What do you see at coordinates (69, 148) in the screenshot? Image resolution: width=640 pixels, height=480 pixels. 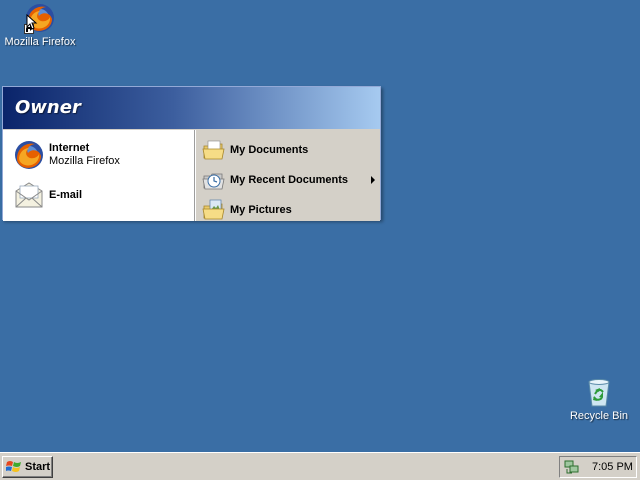 I see `menu-item-title: Internet` at bounding box center [69, 148].